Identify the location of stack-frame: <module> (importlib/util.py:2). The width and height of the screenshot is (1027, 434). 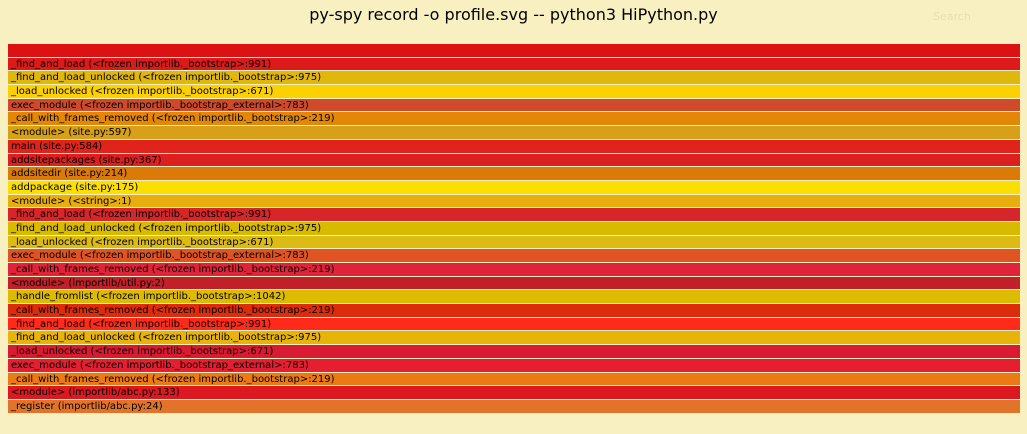
(514, 283).